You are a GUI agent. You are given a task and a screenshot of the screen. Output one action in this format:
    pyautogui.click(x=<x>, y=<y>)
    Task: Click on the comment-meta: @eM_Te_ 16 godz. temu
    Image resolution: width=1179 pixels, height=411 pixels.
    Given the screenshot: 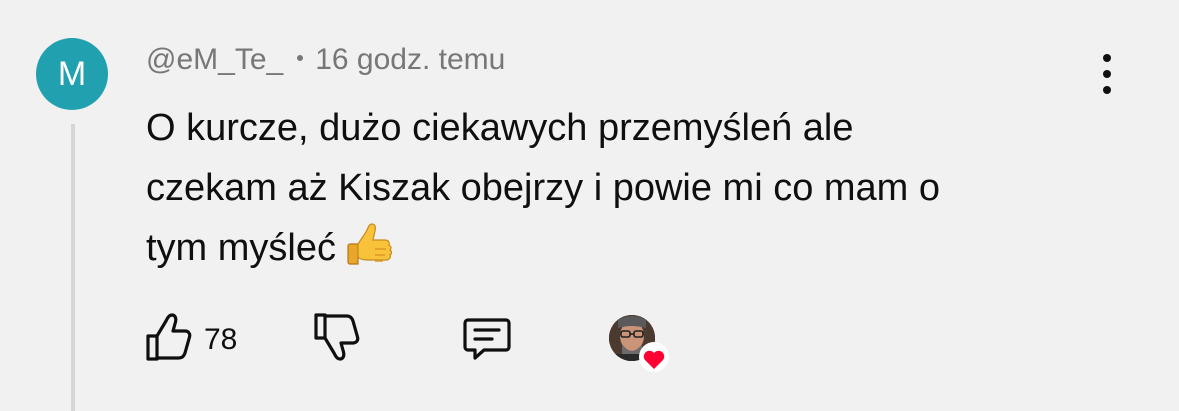 What is the action you would take?
    pyautogui.click(x=325, y=60)
    